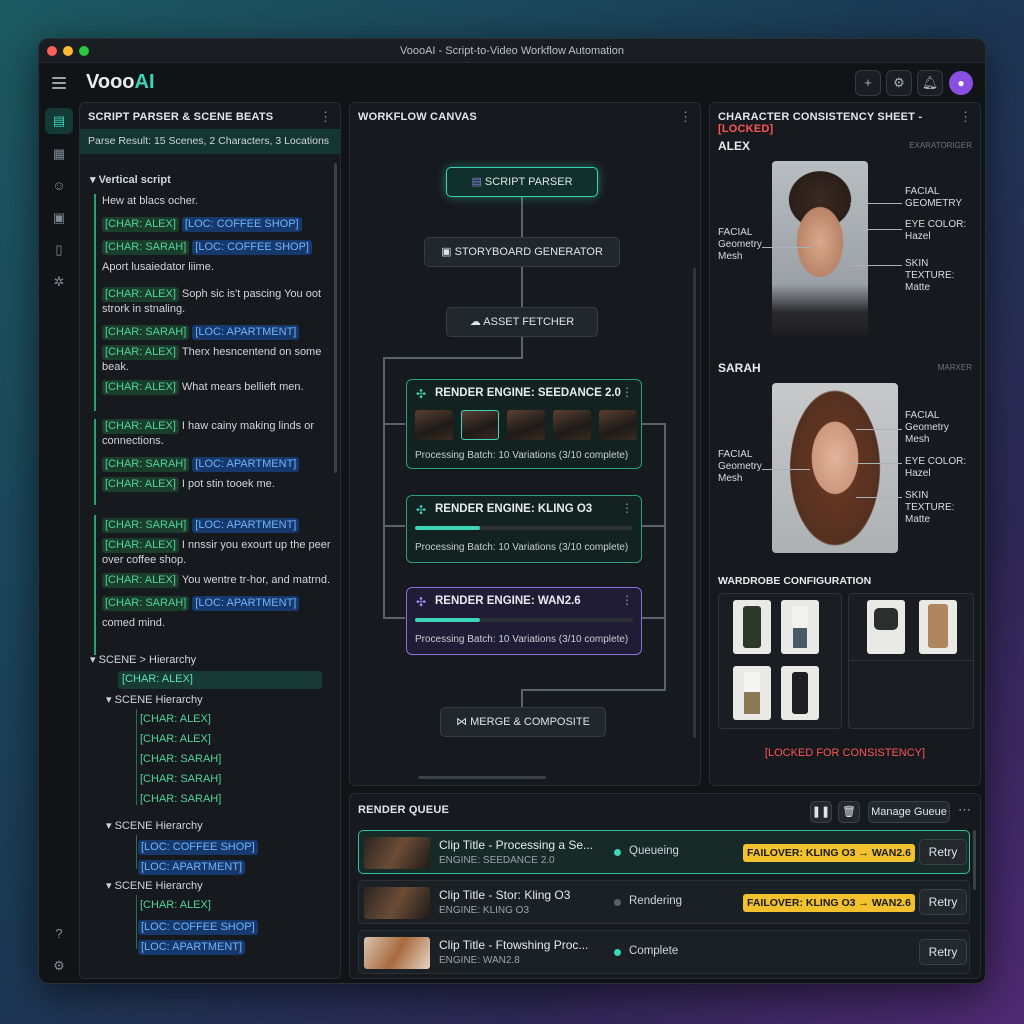 The height and width of the screenshot is (1024, 1024). What do you see at coordinates (522, 252) in the screenshot?
I see `storyboard-generator-node: ▣ STORYBOARD GENERATOR` at bounding box center [522, 252].